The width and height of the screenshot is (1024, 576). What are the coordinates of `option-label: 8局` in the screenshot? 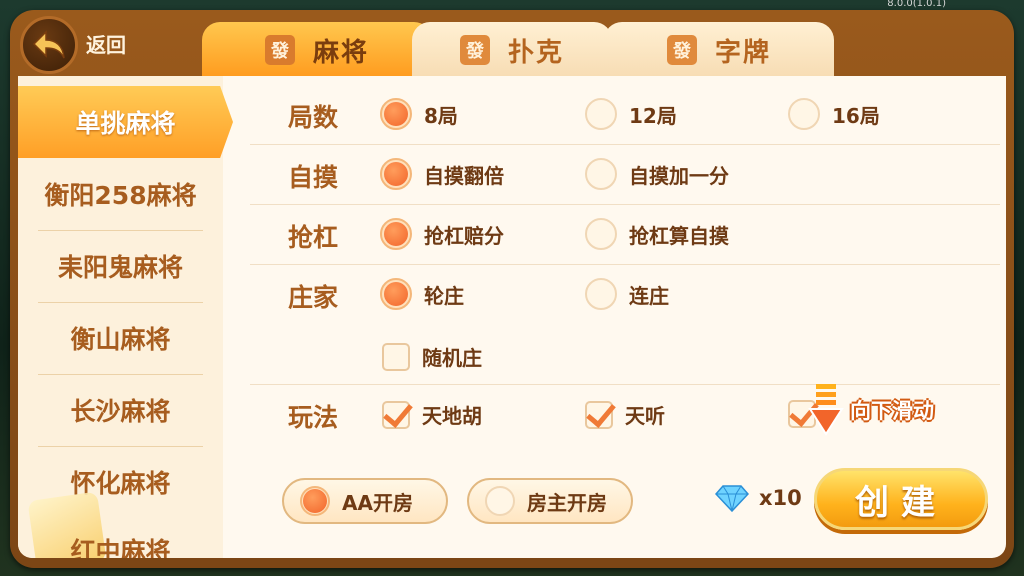 It's located at (441, 115).